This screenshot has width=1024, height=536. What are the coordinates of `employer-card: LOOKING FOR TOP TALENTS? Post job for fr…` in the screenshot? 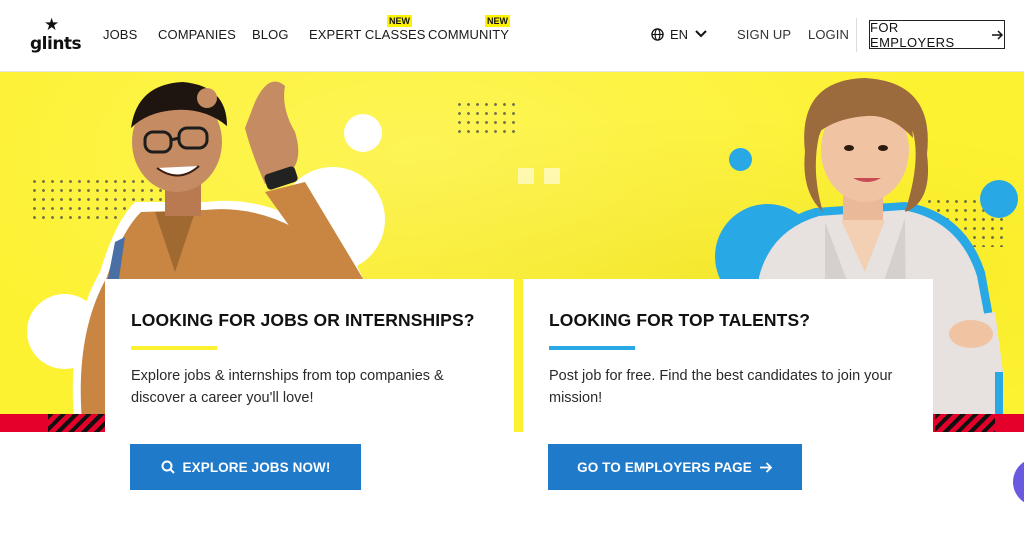 It's located at (728, 356).